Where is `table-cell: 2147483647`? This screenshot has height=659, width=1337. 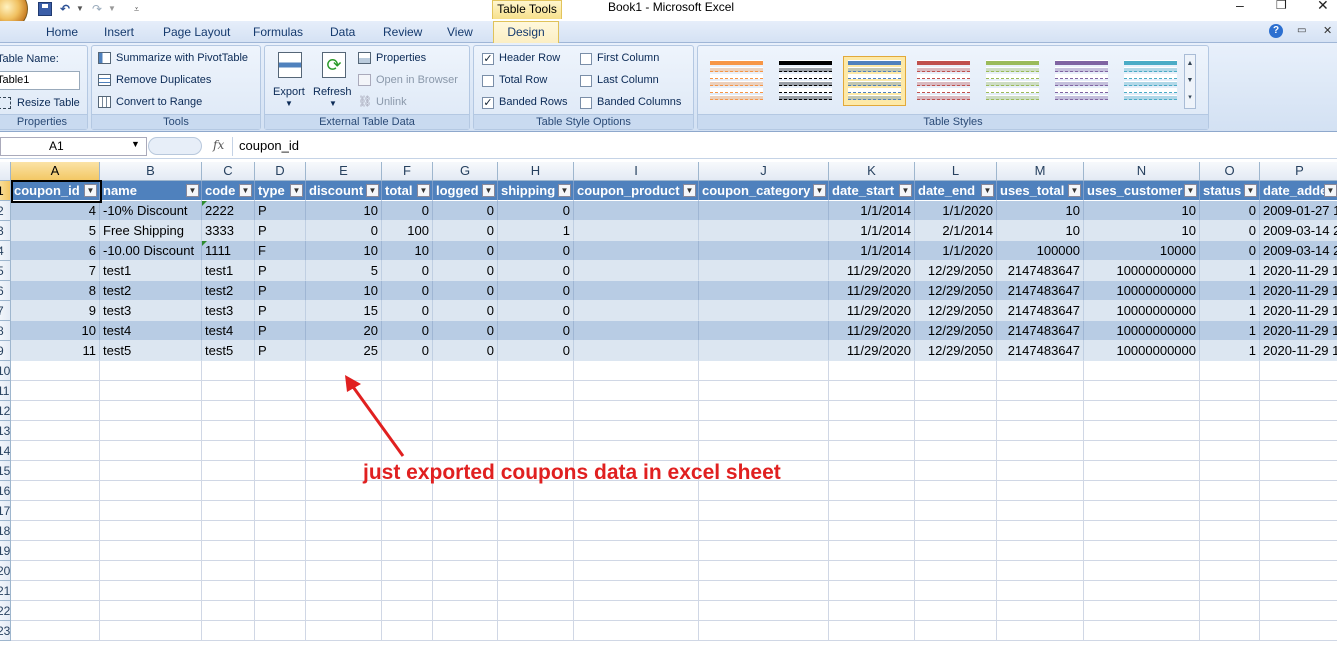 table-cell: 2147483647 is located at coordinates (1040, 311).